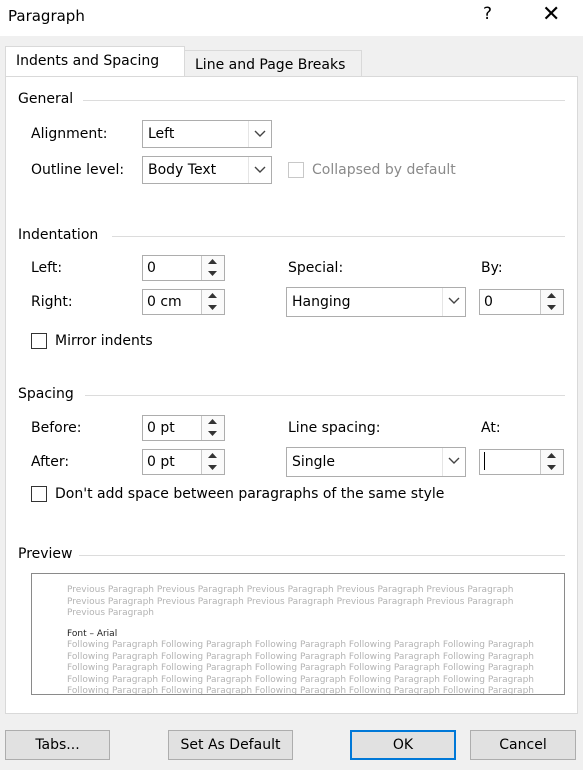  I want to click on preview-font-text: Font – Arial, so click(92, 634).